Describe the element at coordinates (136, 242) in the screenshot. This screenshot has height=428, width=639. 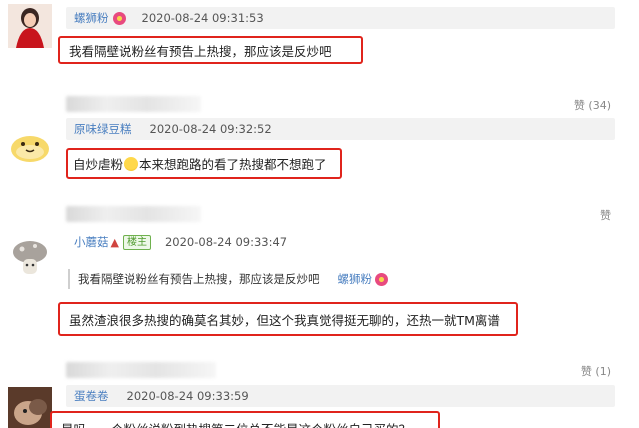
I see `owner-badge: 楼主` at that location.